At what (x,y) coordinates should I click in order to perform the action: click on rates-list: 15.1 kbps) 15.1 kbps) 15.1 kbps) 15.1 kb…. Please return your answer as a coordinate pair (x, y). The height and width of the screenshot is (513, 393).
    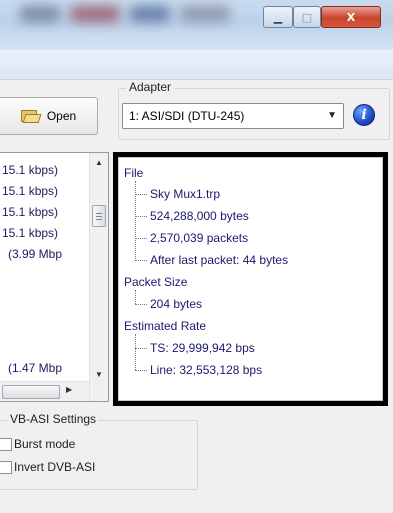
    Looking at the image, I should click on (54, 277).